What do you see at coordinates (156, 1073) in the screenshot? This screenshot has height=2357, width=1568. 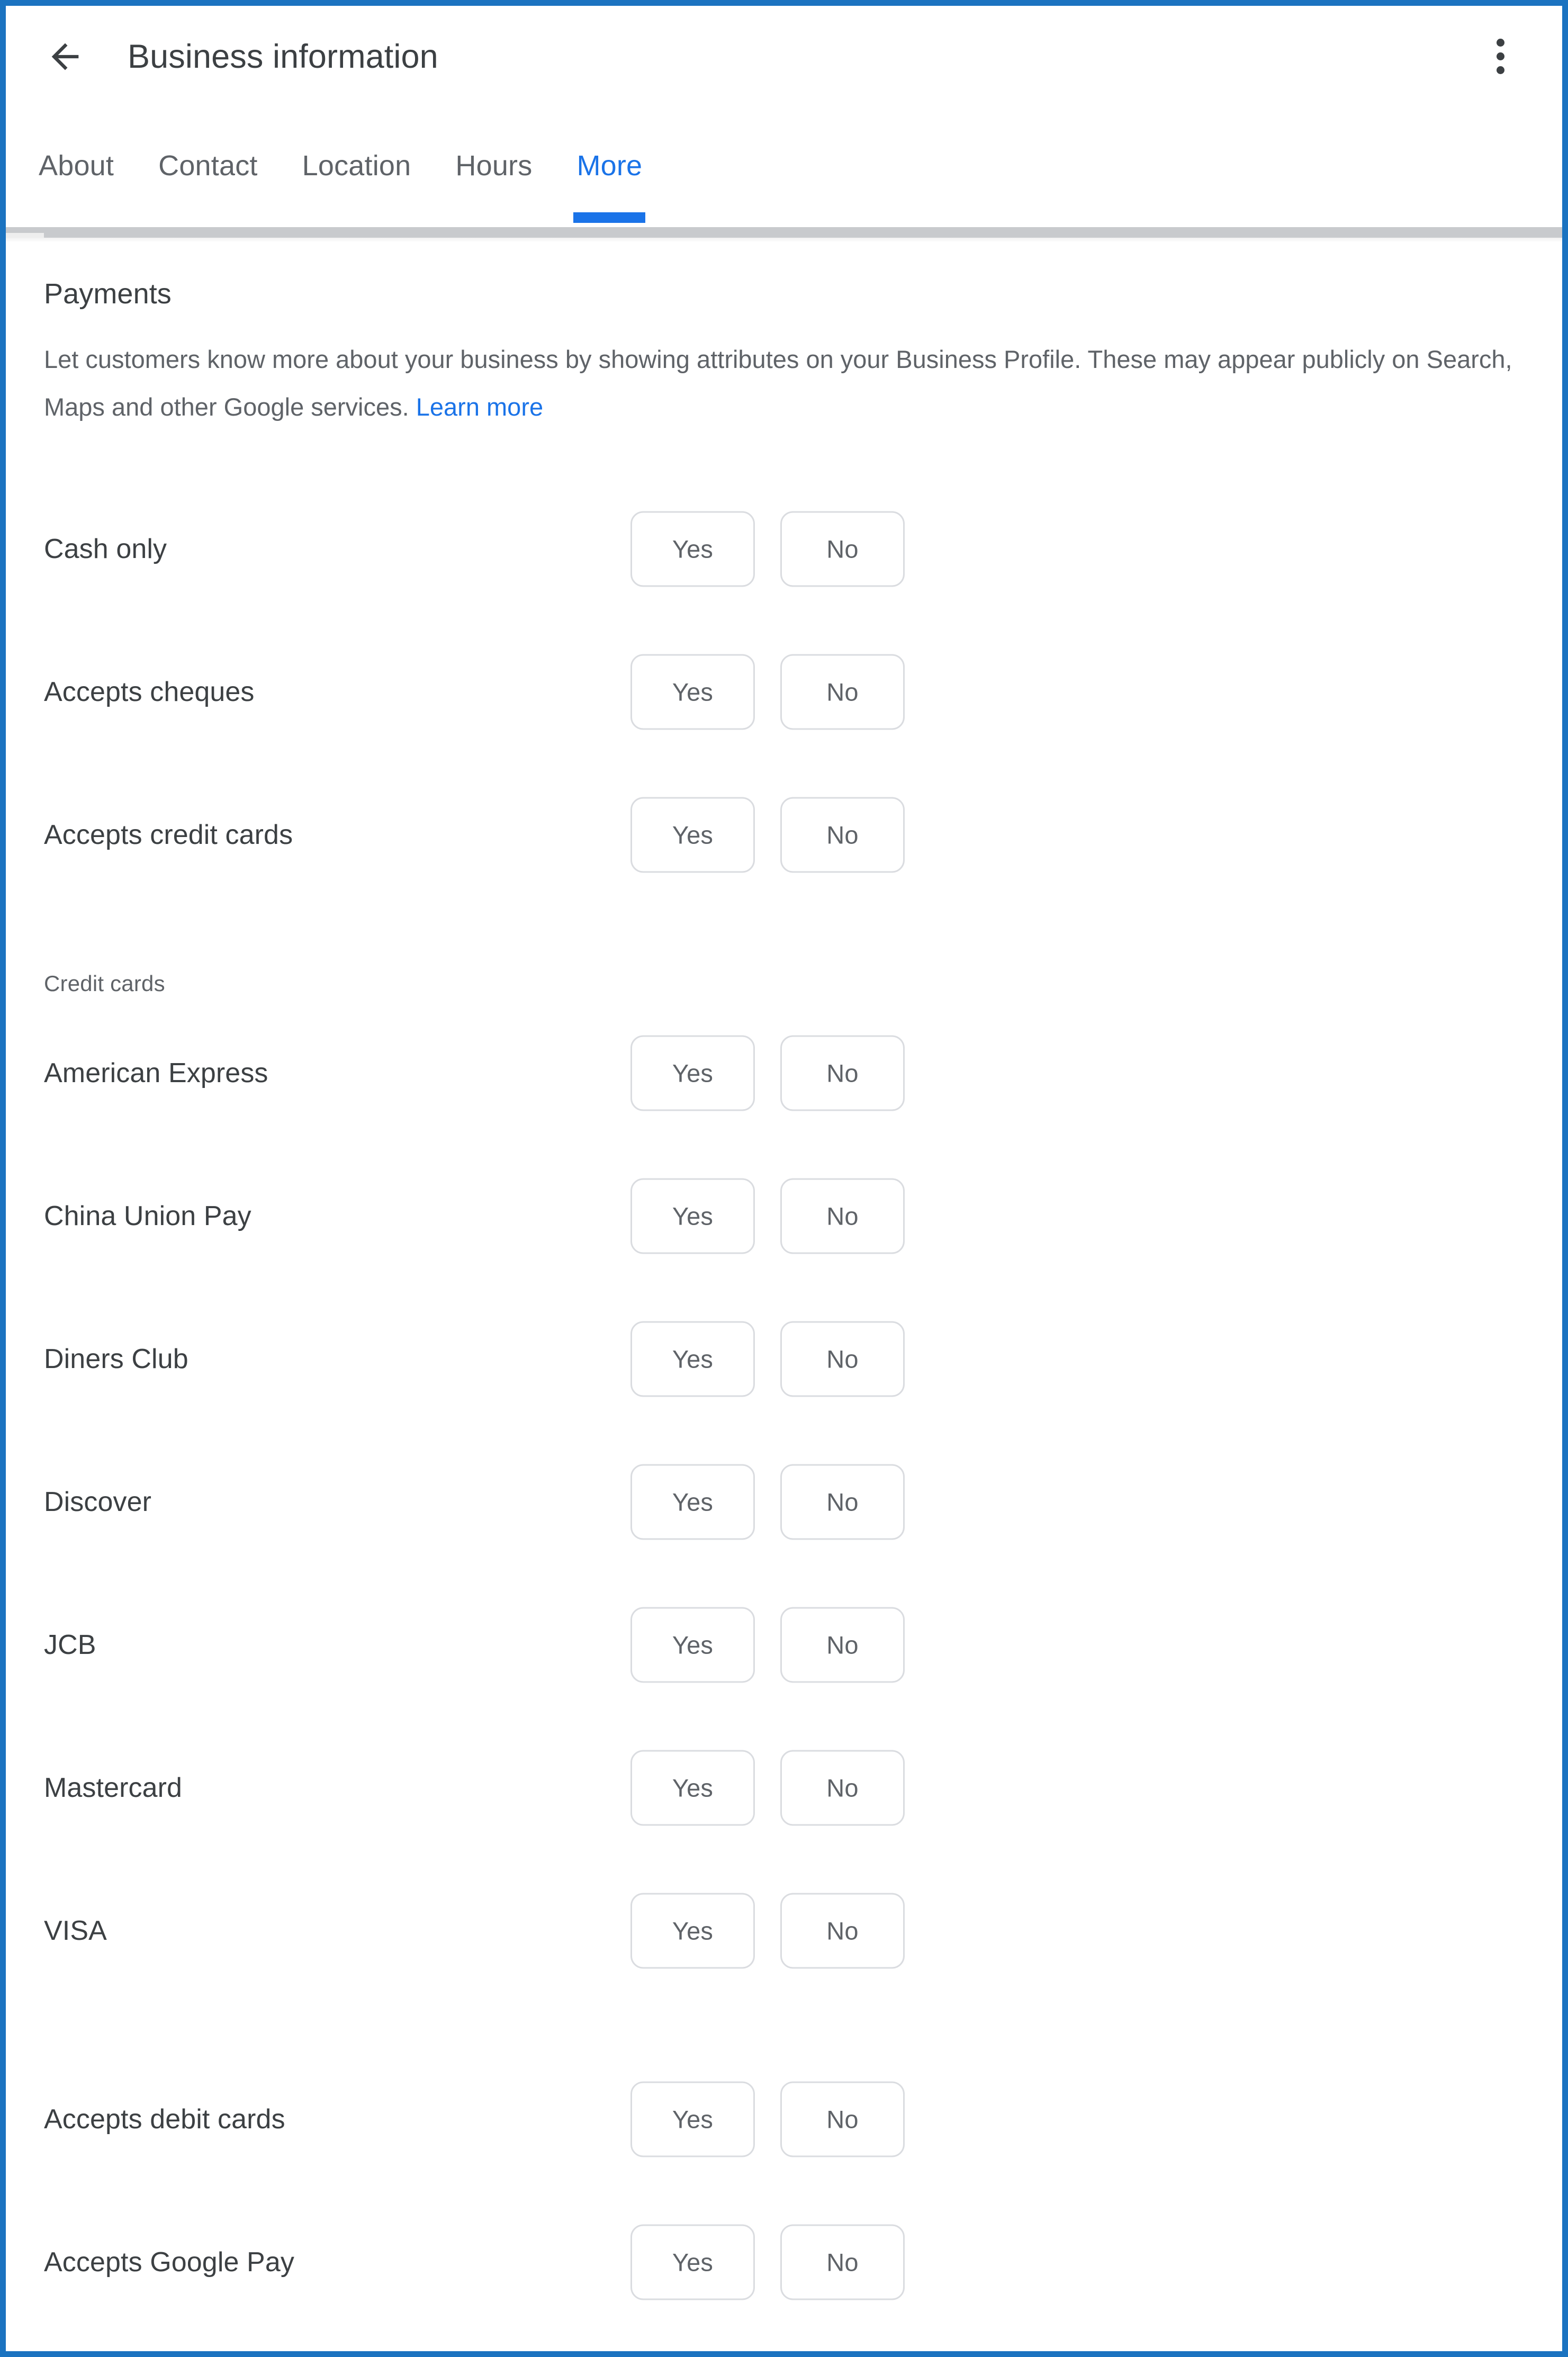 I see `attribute-label: American Express` at bounding box center [156, 1073].